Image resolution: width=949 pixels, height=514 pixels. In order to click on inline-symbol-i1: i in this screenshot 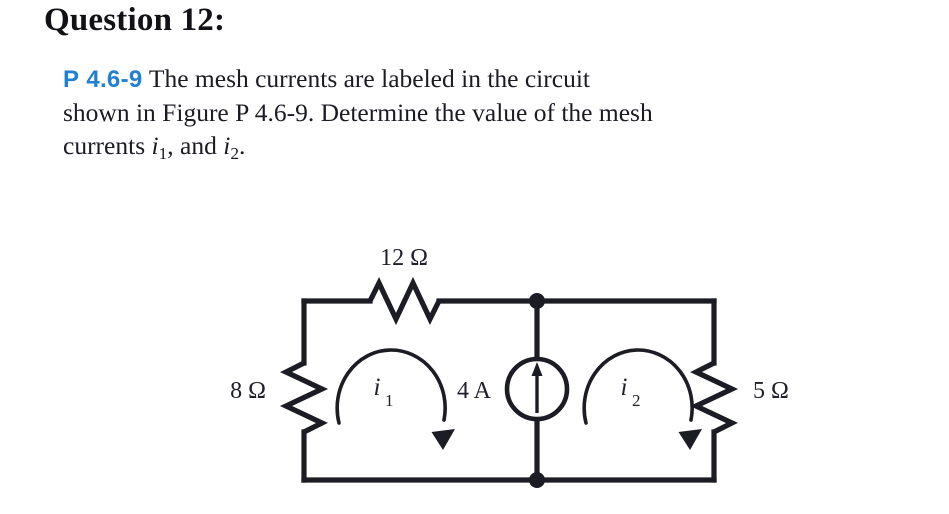, I will do `click(155, 145)`.